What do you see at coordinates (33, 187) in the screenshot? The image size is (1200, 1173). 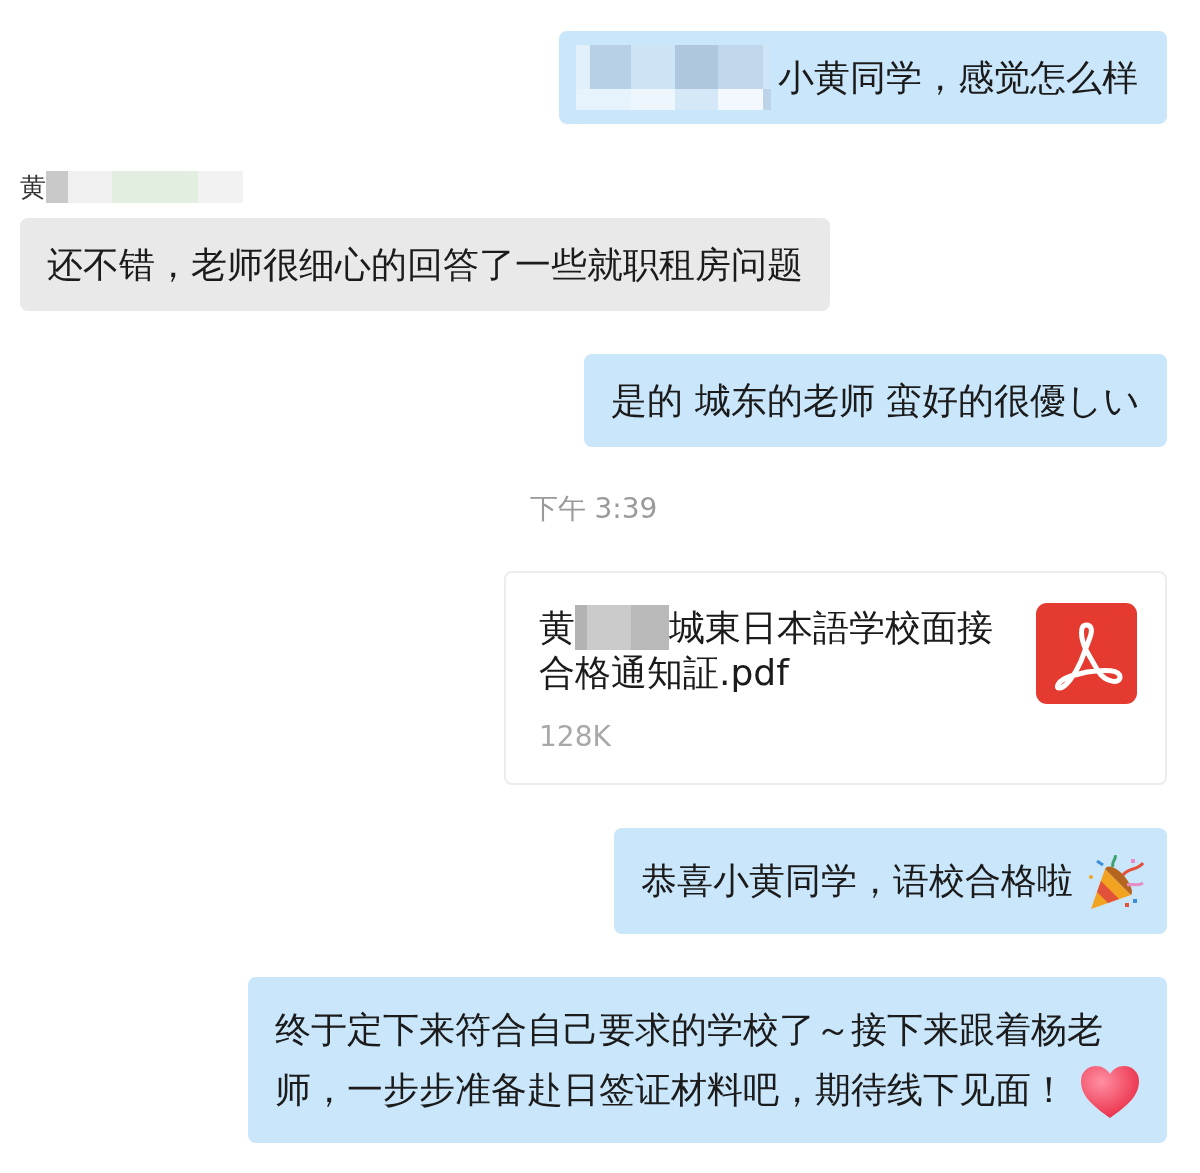 I see `sender-name: 黄` at bounding box center [33, 187].